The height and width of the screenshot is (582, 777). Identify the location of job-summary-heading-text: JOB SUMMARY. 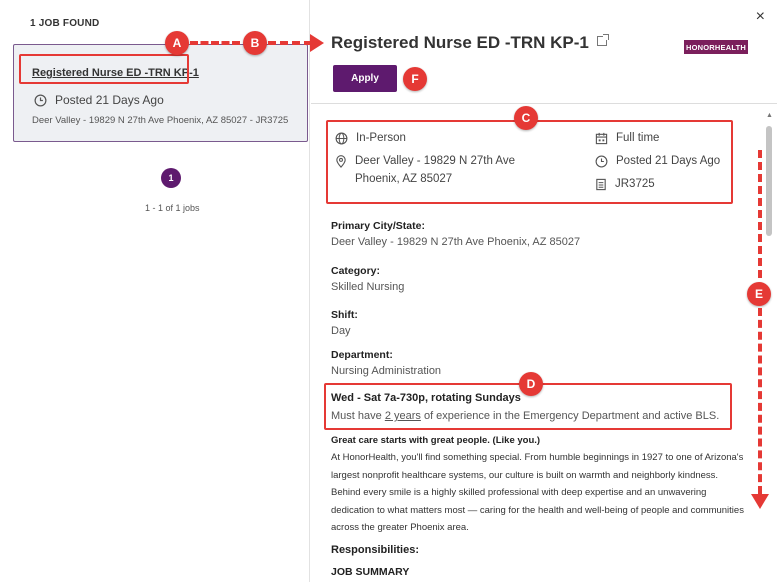
(370, 572).